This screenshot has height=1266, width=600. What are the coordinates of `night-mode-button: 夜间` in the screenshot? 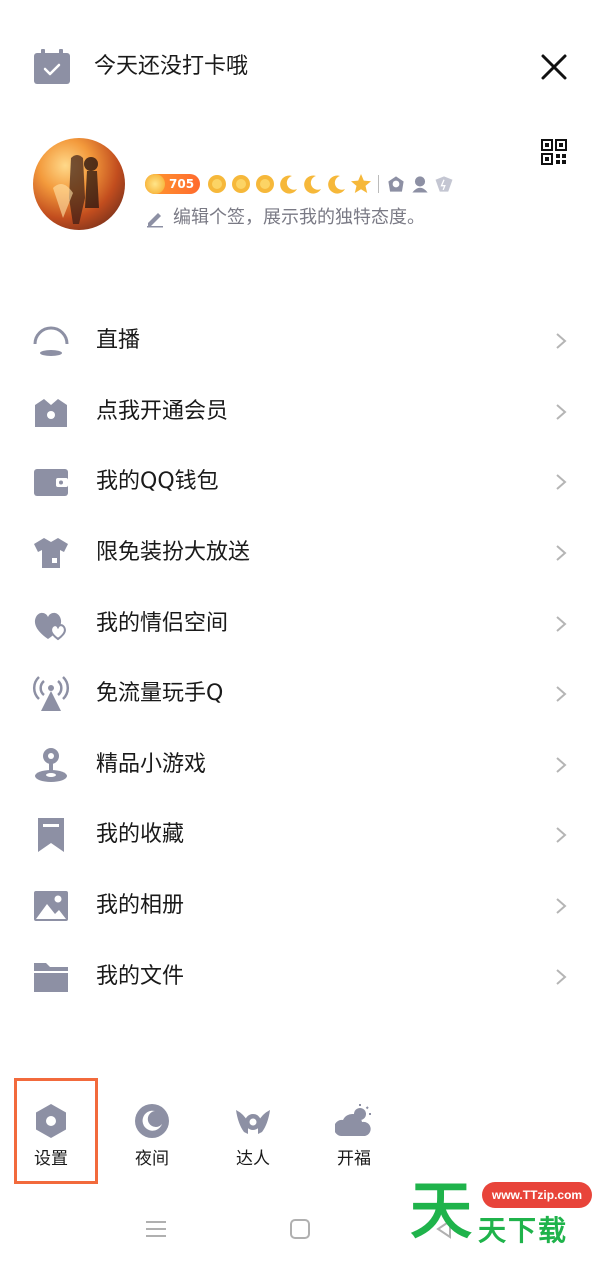 It's located at (152, 1141).